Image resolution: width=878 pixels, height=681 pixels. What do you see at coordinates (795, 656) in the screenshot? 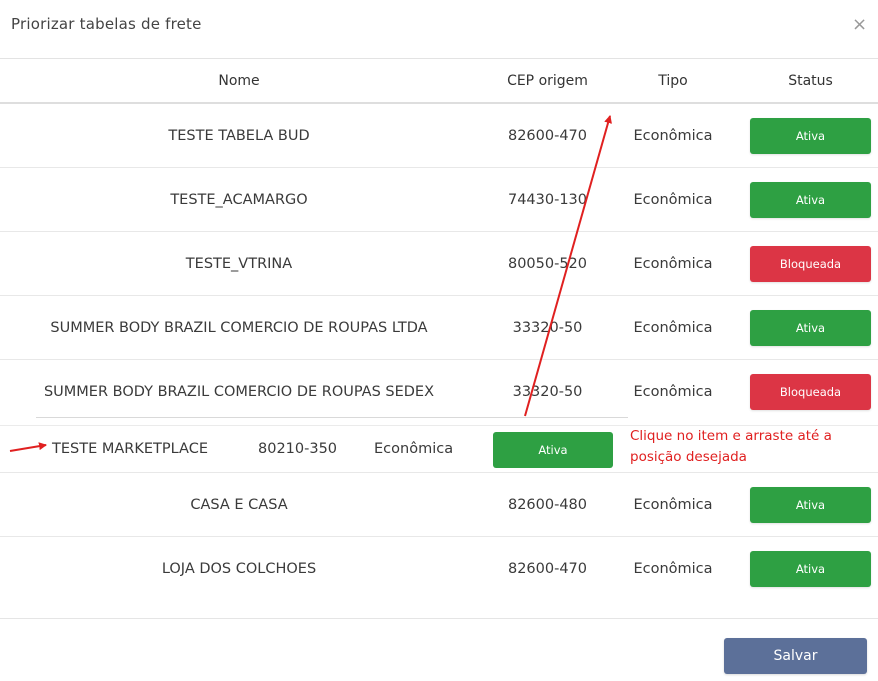
I see `save-button: Salvar` at bounding box center [795, 656].